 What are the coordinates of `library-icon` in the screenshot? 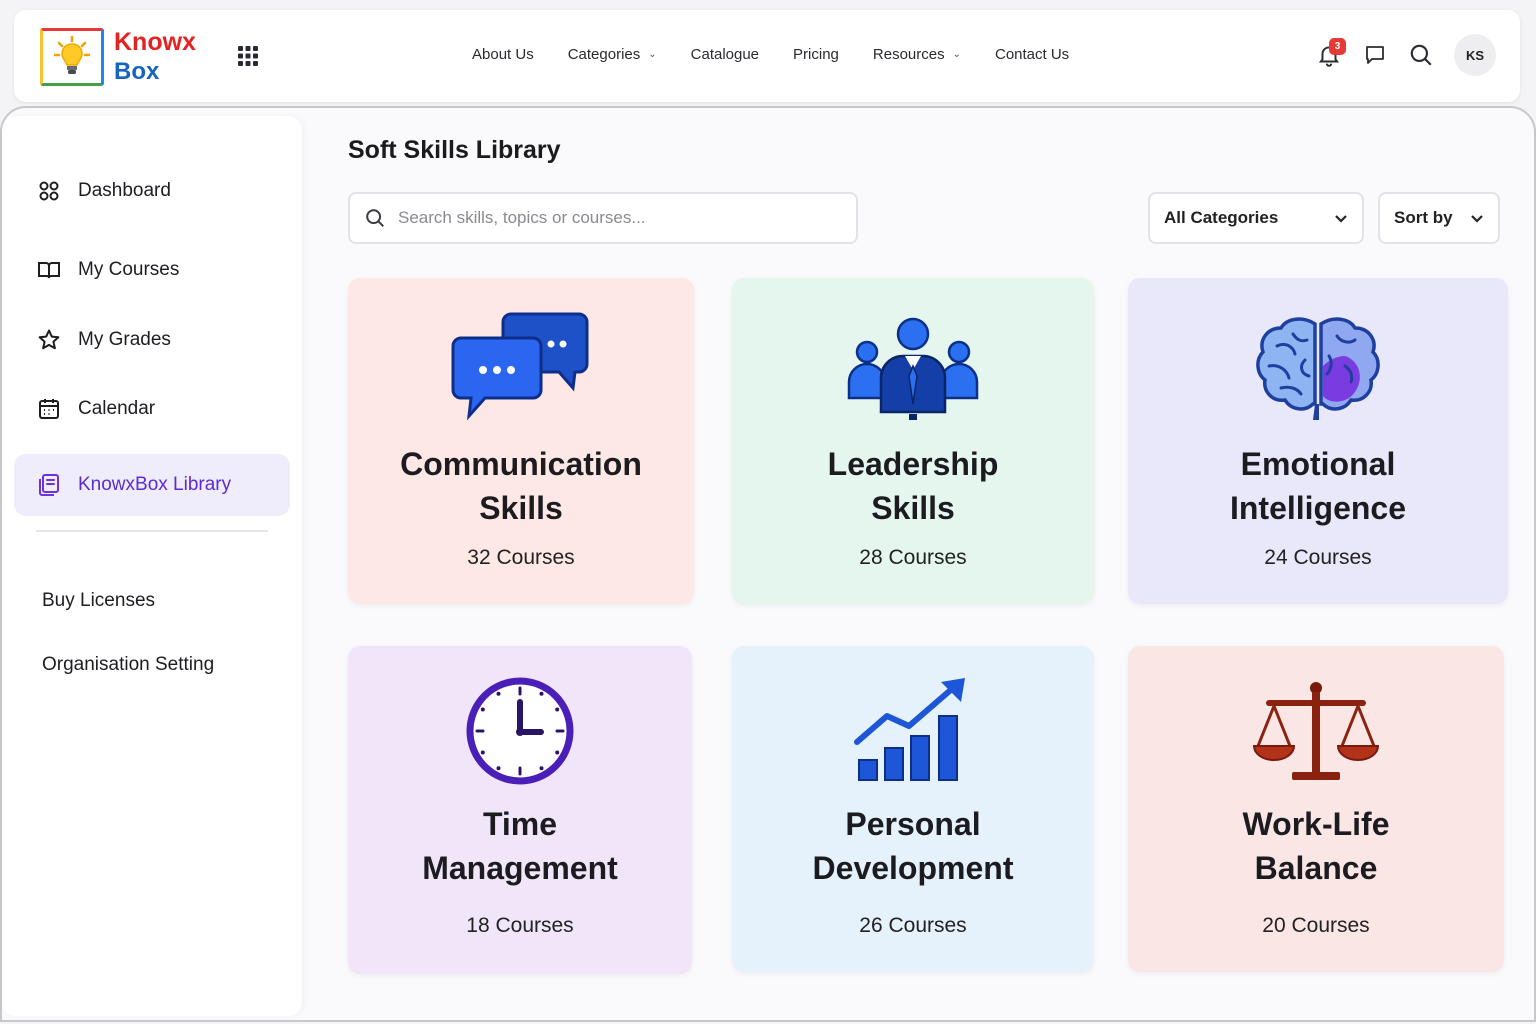 It's located at (49, 485).